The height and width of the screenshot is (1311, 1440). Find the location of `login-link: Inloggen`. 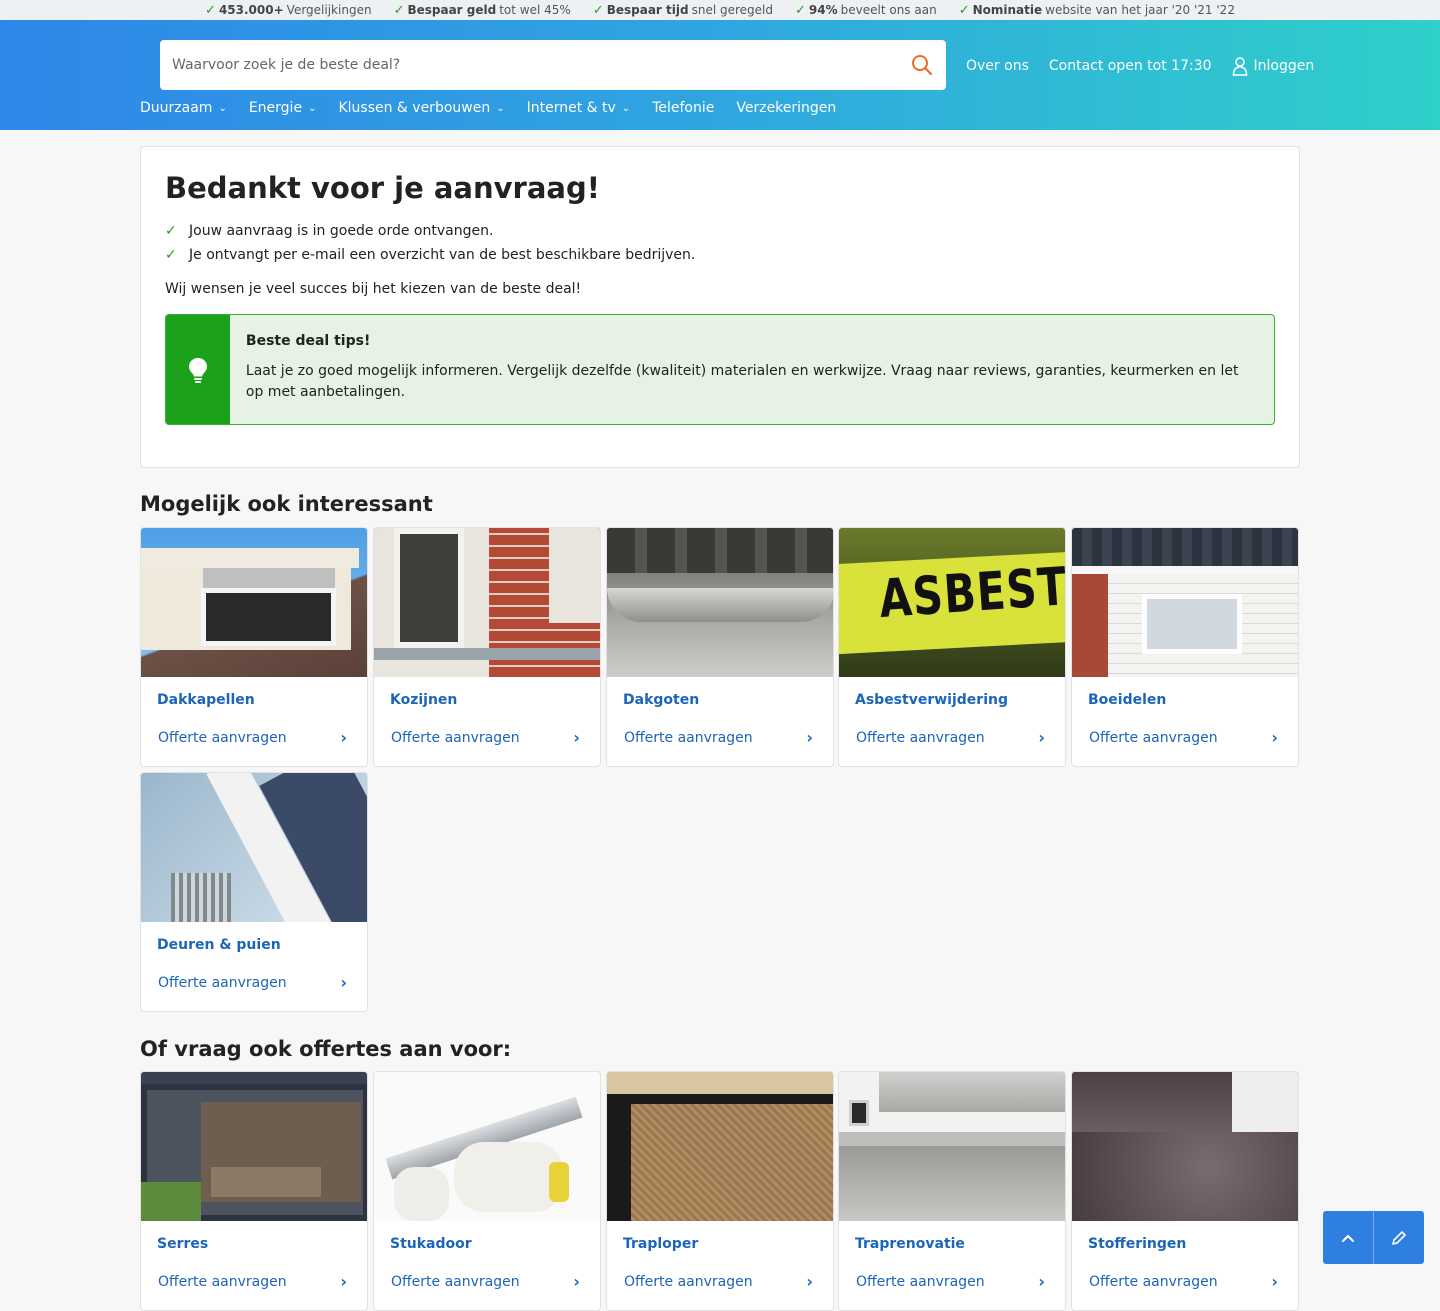

login-link: Inloggen is located at coordinates (1273, 66).